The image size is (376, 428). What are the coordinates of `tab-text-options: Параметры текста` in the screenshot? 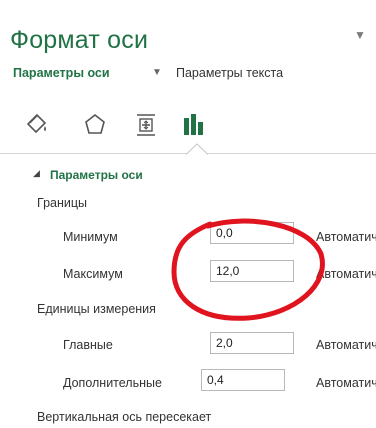 It's located at (229, 73).